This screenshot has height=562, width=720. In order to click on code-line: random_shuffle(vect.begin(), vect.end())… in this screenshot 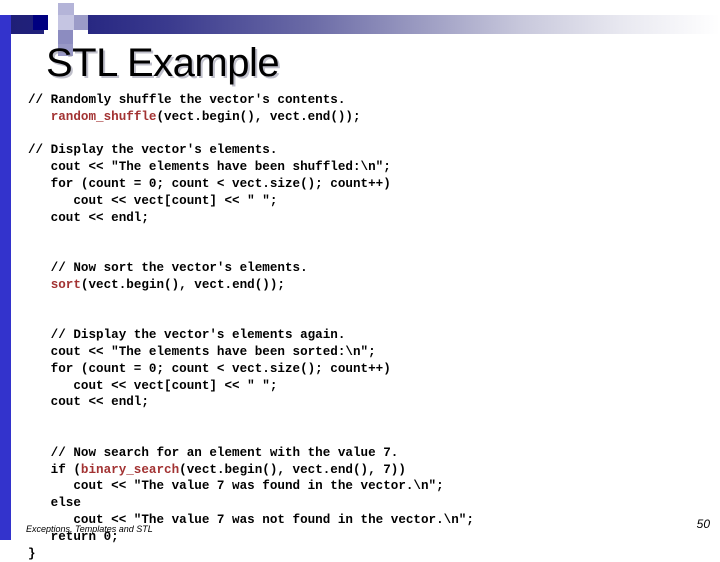, I will do `click(358, 117)`.